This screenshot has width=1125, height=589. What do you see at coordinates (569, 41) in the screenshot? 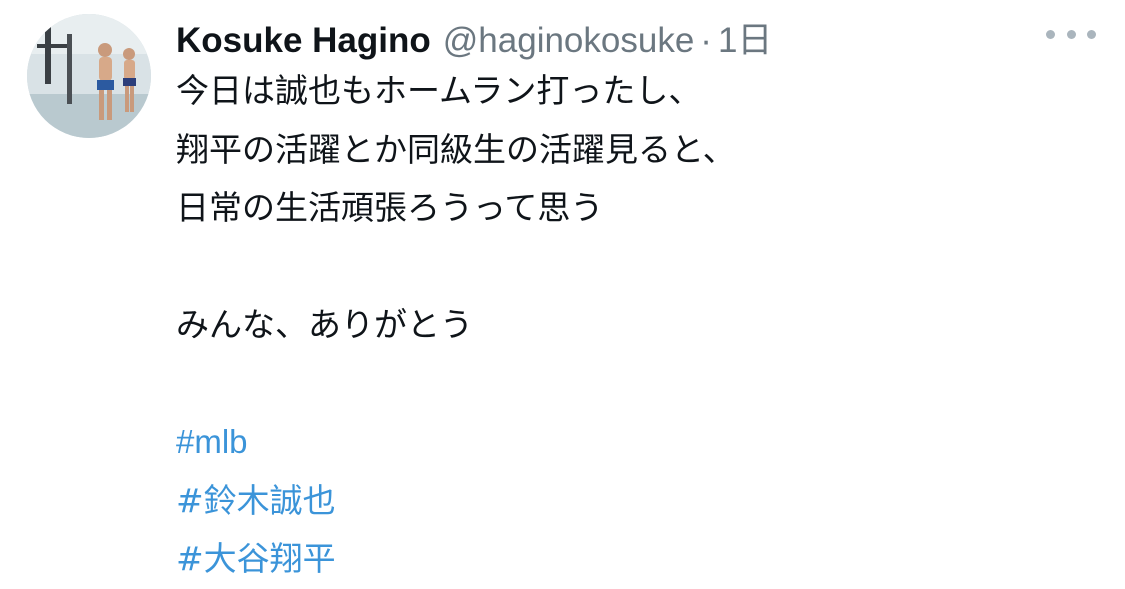
I see `user-handle: @haginokosuke` at bounding box center [569, 41].